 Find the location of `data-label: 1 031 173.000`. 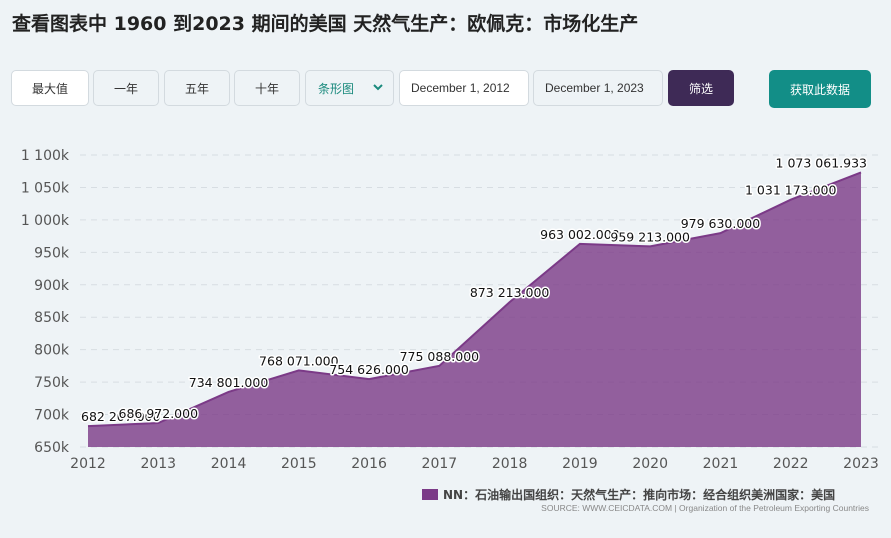

data-label: 1 031 173.000 is located at coordinates (790, 190).